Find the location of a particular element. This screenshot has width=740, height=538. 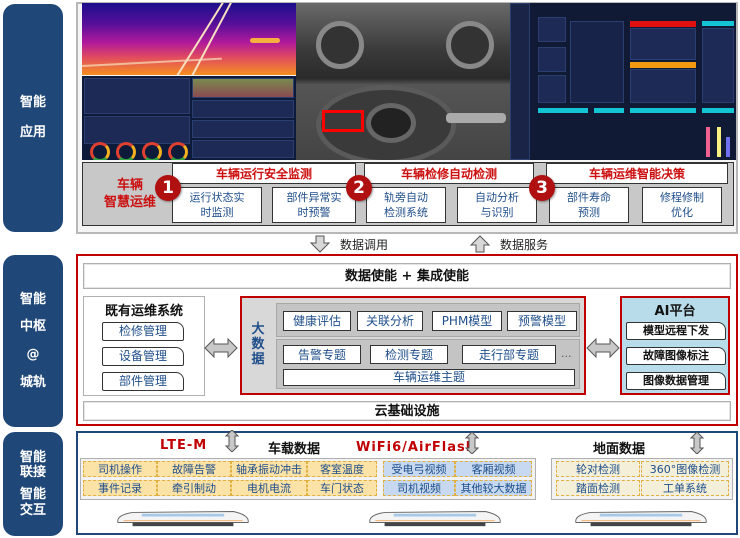

bigdata-label-char: 数 is located at coordinates (258, 344).